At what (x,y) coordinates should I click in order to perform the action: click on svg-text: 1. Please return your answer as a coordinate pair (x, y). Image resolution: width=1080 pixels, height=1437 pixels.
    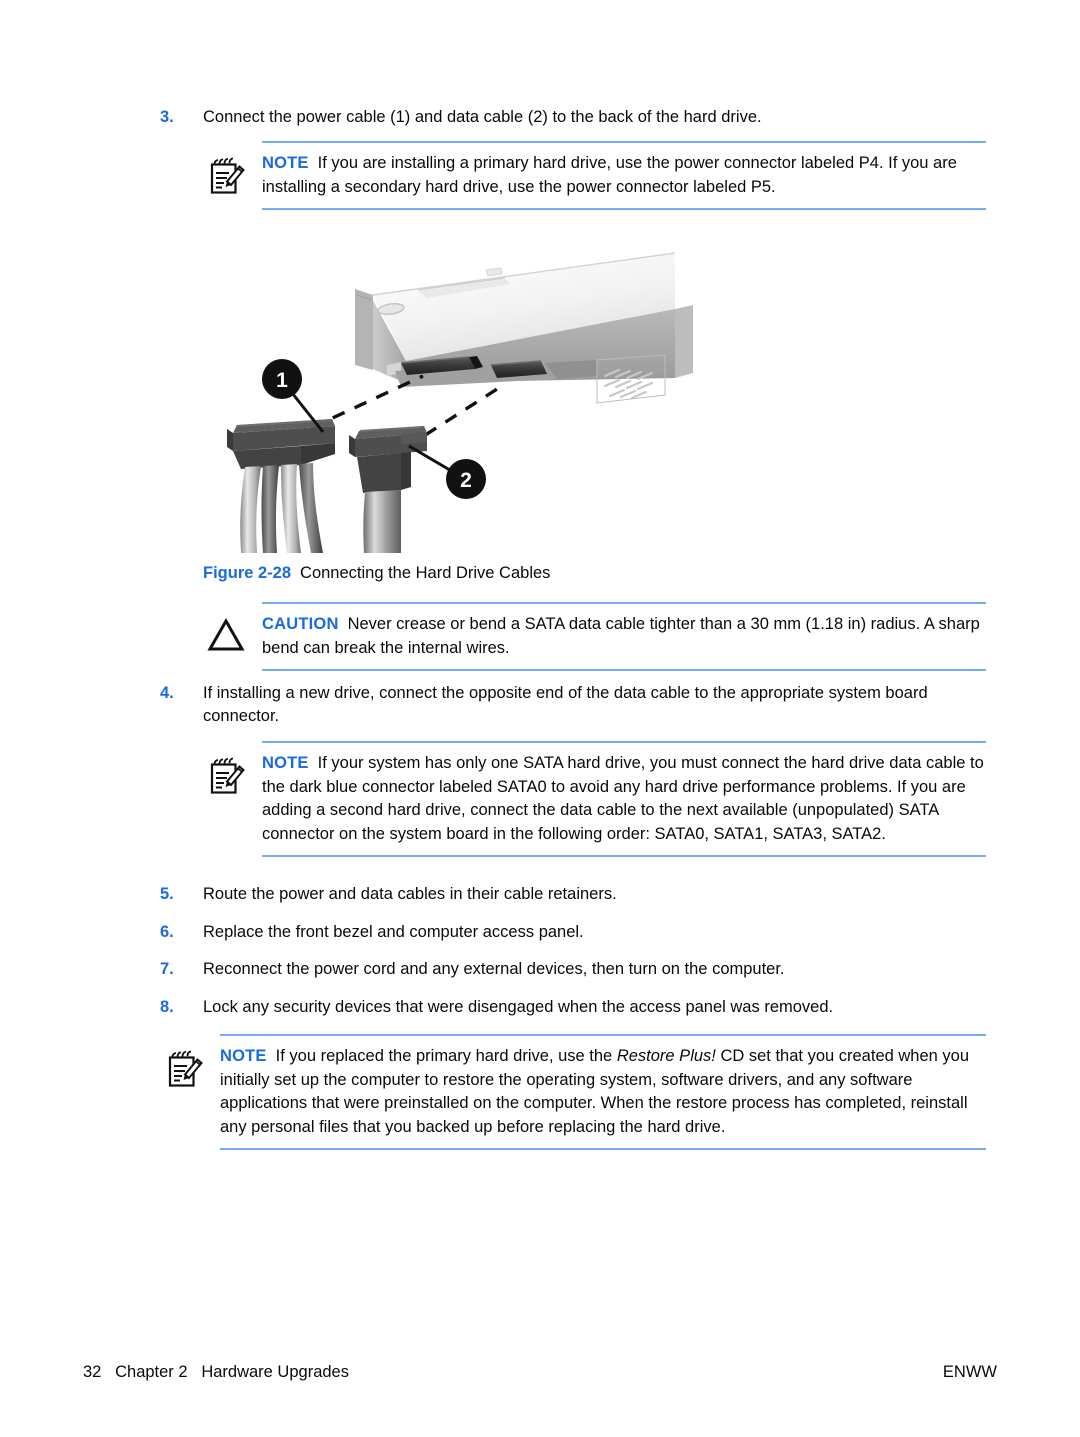
    Looking at the image, I should click on (282, 380).